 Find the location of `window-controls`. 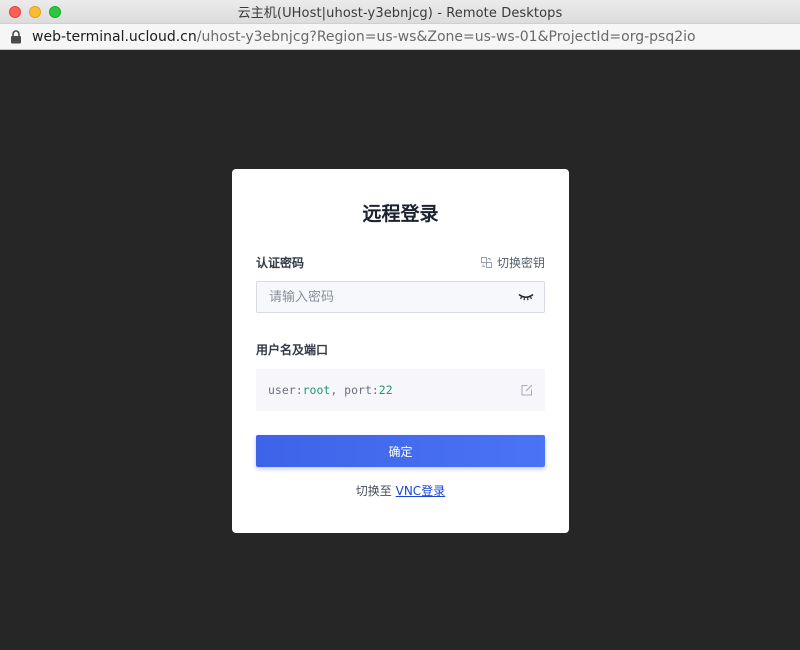

window-controls is located at coordinates (35, 12).